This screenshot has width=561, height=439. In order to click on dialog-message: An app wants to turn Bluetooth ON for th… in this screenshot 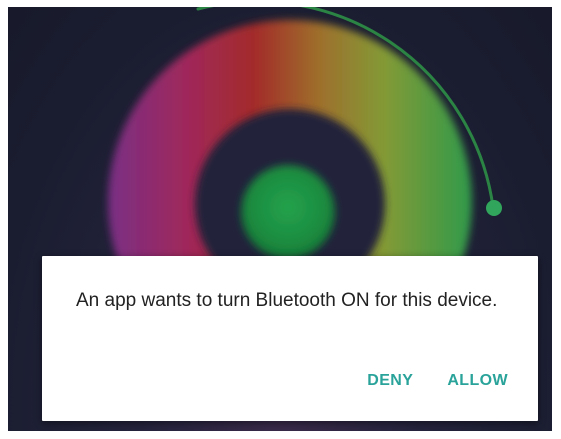, I will do `click(287, 300)`.